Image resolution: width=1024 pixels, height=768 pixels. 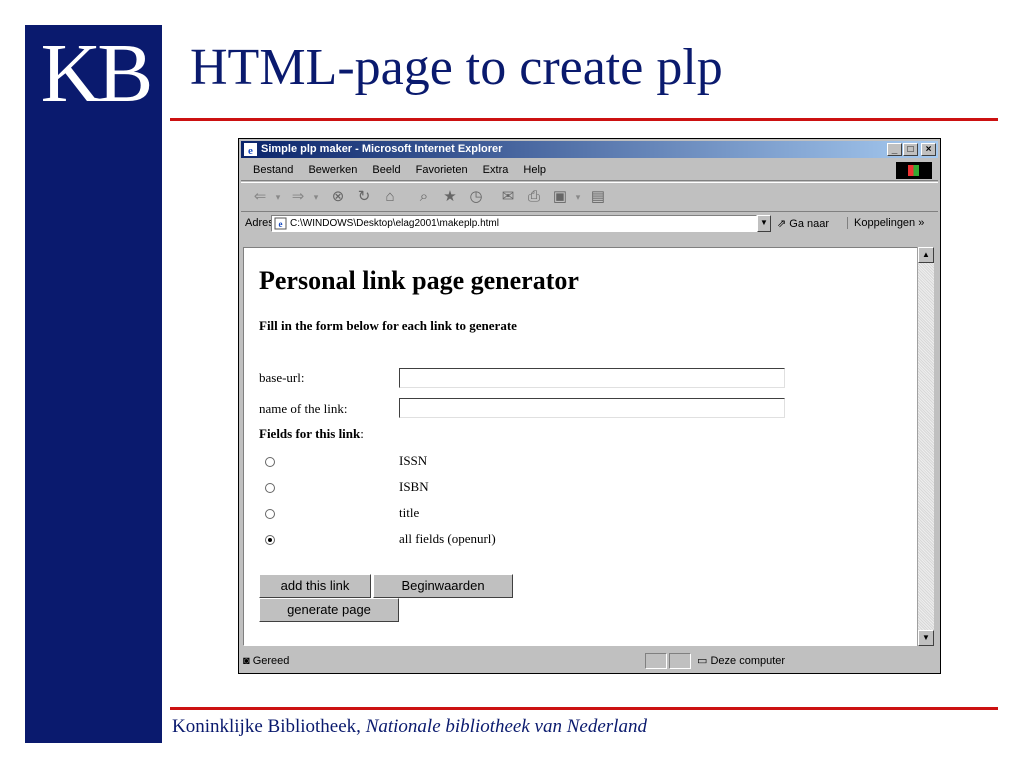 I want to click on scroll-down-icon: ▼, so click(x=926, y=638).